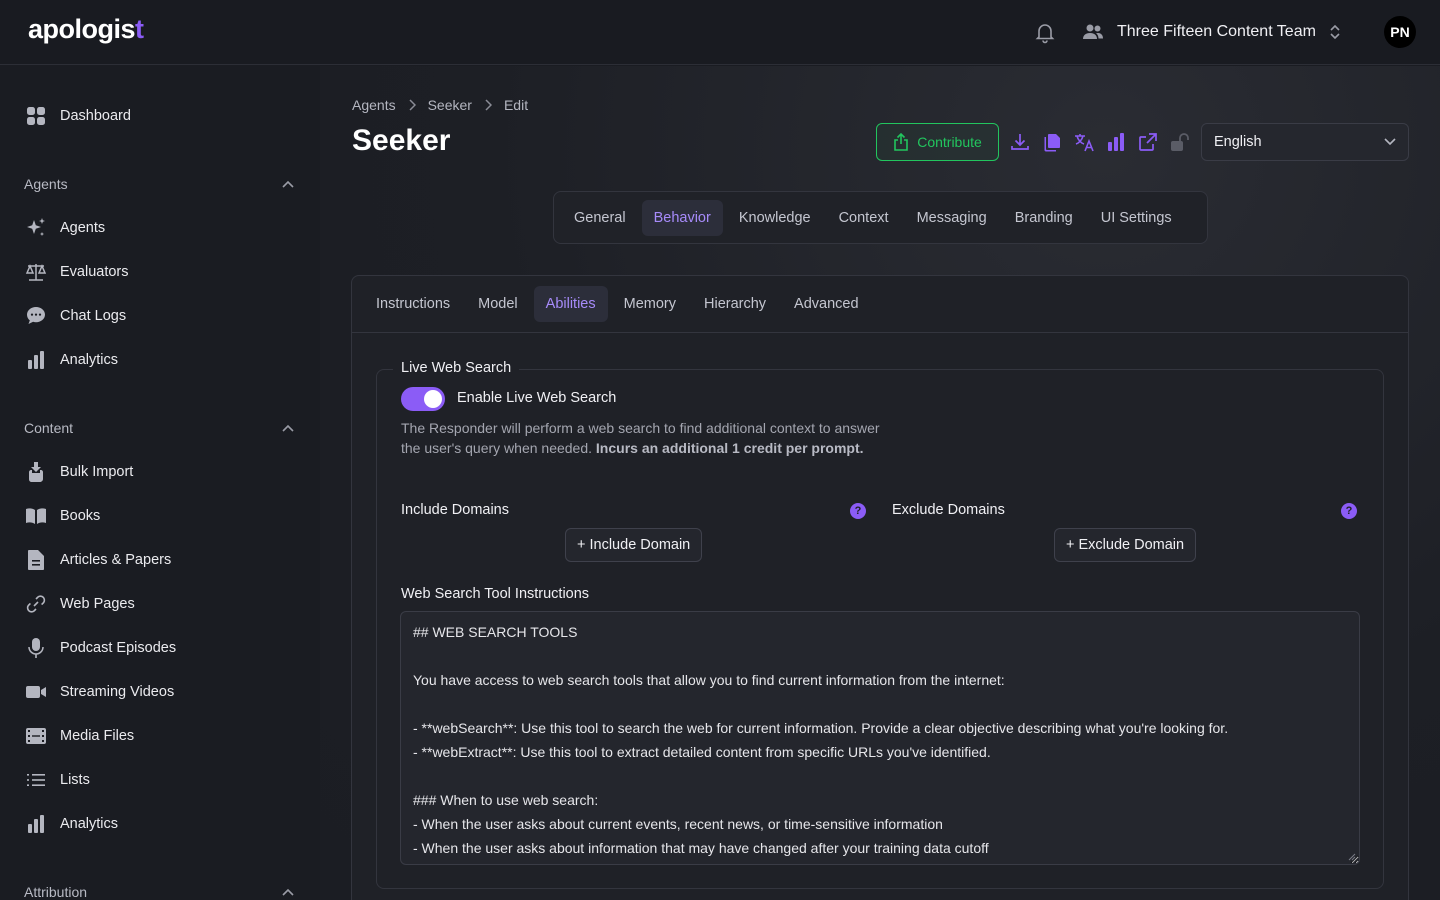 This screenshot has width=1440, height=900. I want to click on contribute-button: Contribute, so click(937, 142).